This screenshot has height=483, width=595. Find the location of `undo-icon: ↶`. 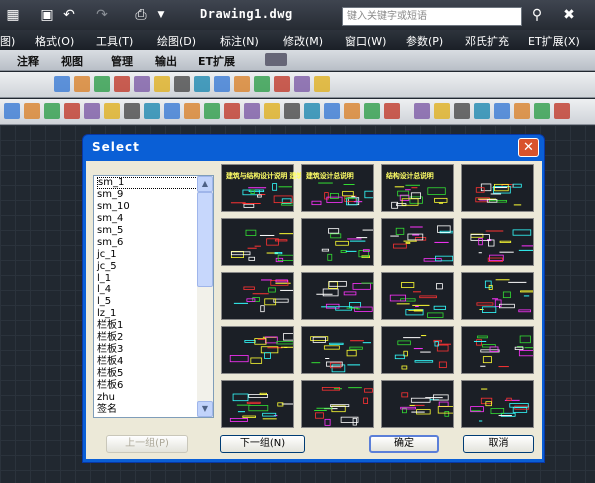

undo-icon: ↶ is located at coordinates (69, 15).